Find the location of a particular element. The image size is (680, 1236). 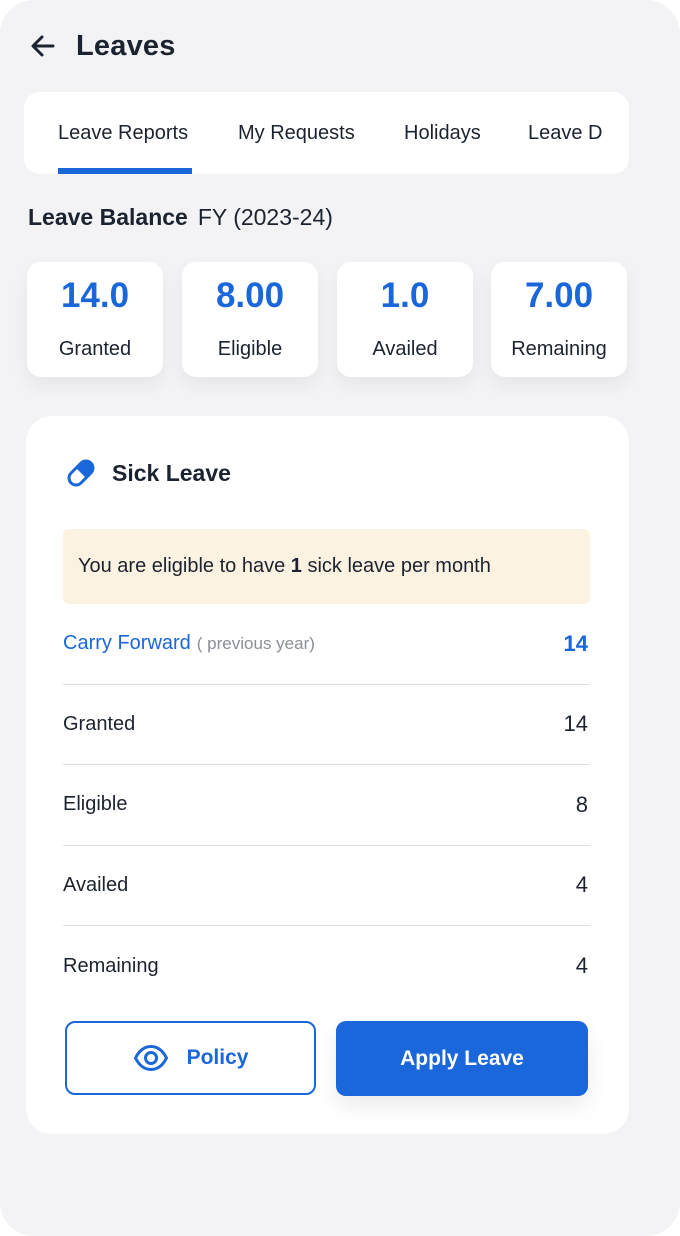

stat-label: Remaining is located at coordinates (559, 349).